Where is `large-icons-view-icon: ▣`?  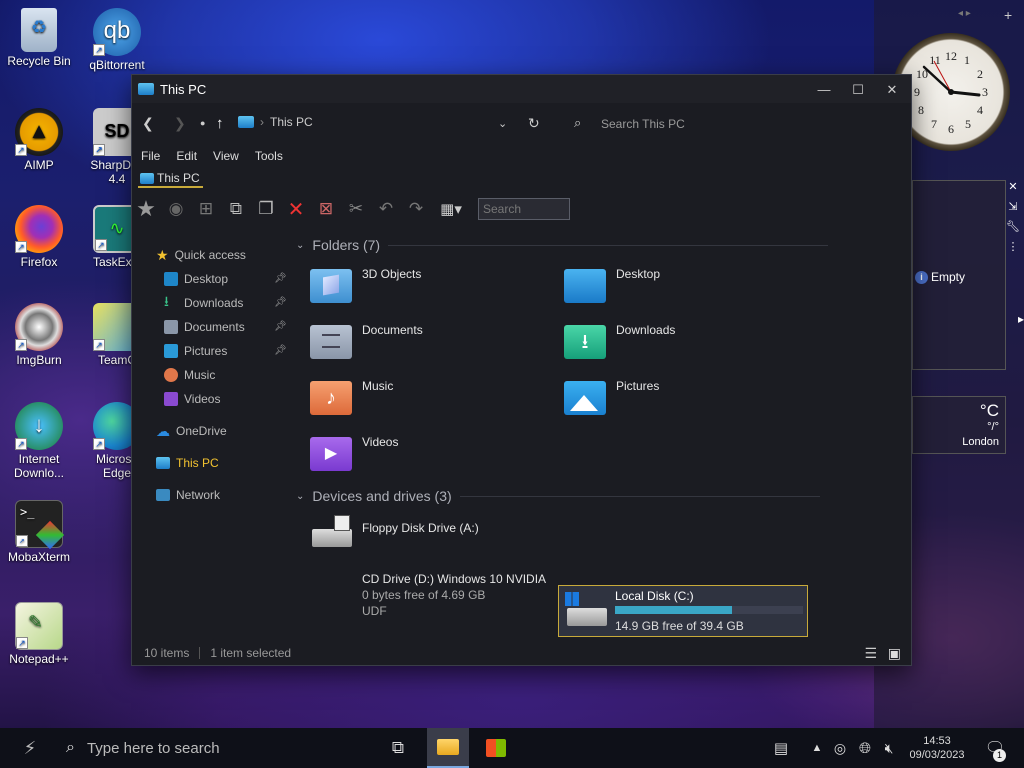
large-icons-view-icon: ▣ is located at coordinates (894, 653).